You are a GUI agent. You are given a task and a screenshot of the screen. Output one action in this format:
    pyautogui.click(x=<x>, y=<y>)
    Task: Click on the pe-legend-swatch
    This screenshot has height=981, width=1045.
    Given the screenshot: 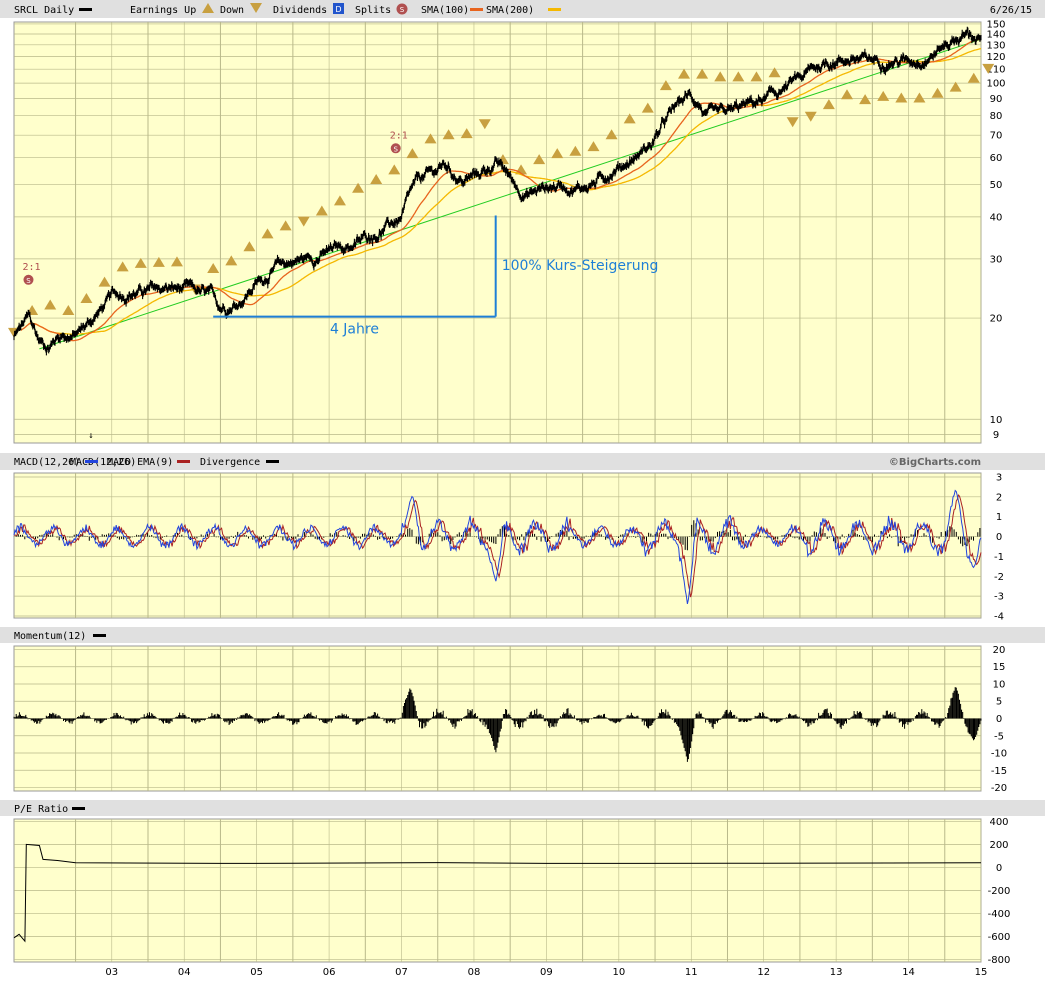 What is the action you would take?
    pyautogui.click(x=78, y=808)
    